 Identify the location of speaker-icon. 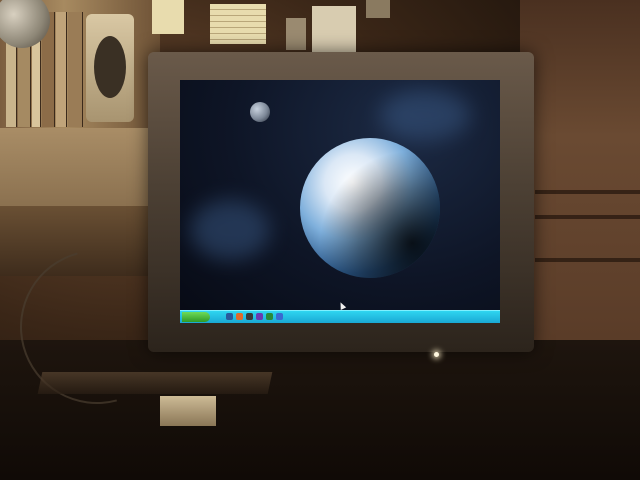
(110, 68).